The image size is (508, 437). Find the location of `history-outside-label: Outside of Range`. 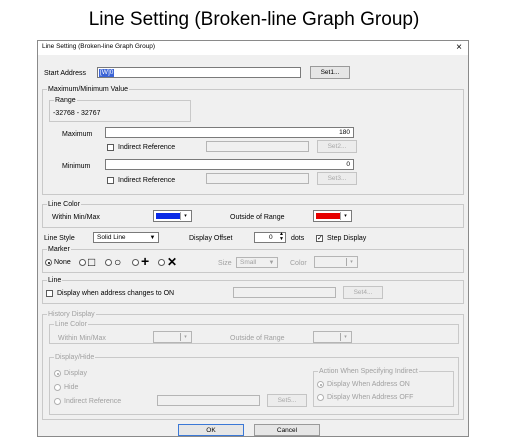

history-outside-label: Outside of Range is located at coordinates (257, 338).